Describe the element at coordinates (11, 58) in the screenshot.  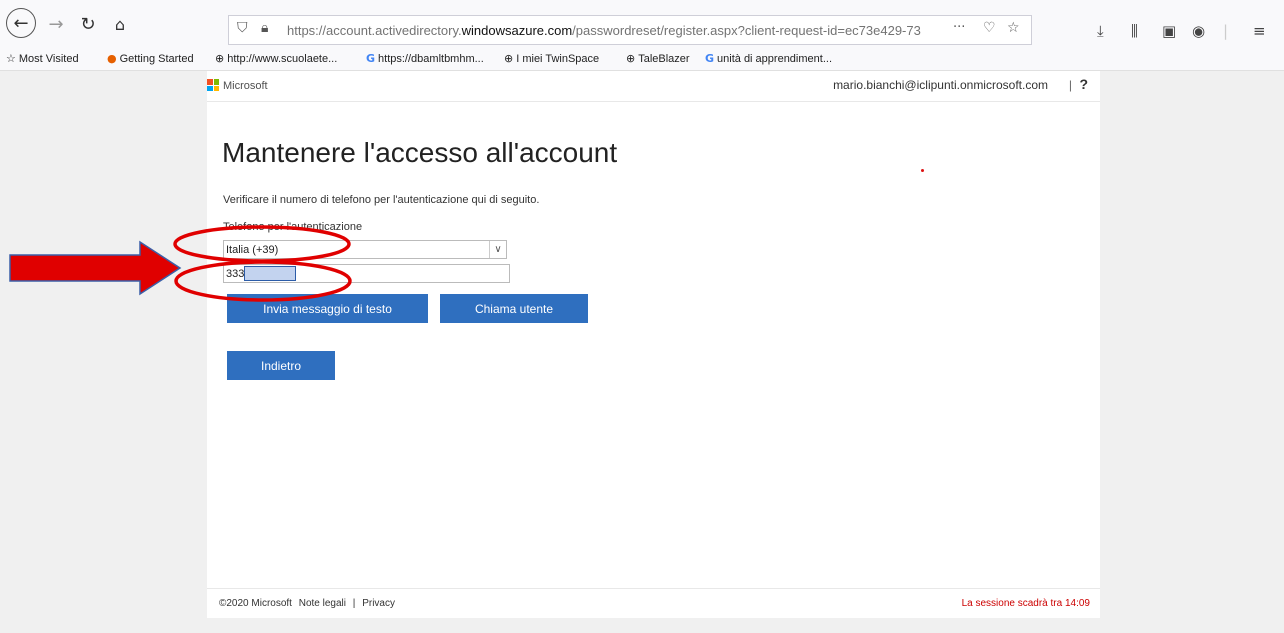
I see `star-gear-icon: ☆` at that location.